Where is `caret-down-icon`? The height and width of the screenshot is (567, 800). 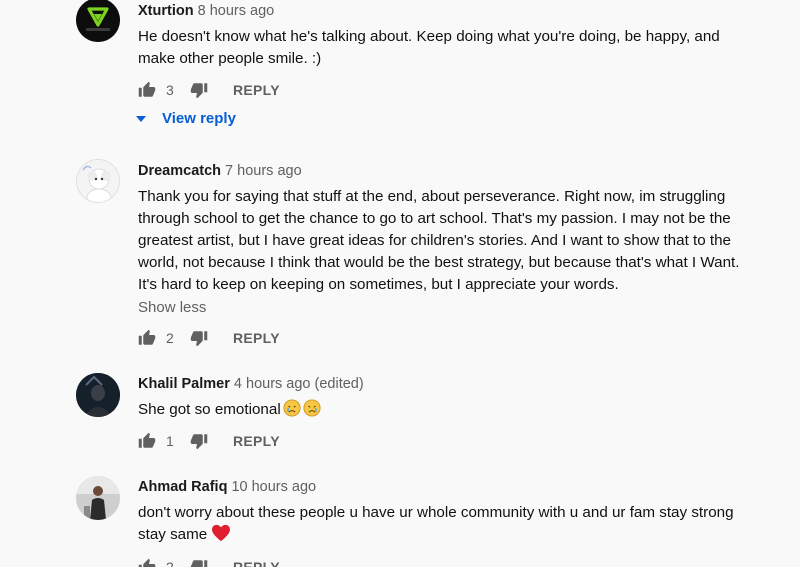
caret-down-icon is located at coordinates (141, 118).